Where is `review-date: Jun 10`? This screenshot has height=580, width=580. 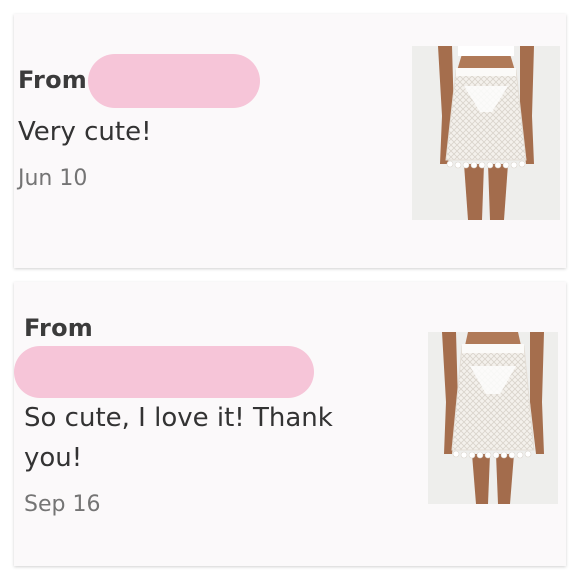
review-date: Jun 10 is located at coordinates (53, 178).